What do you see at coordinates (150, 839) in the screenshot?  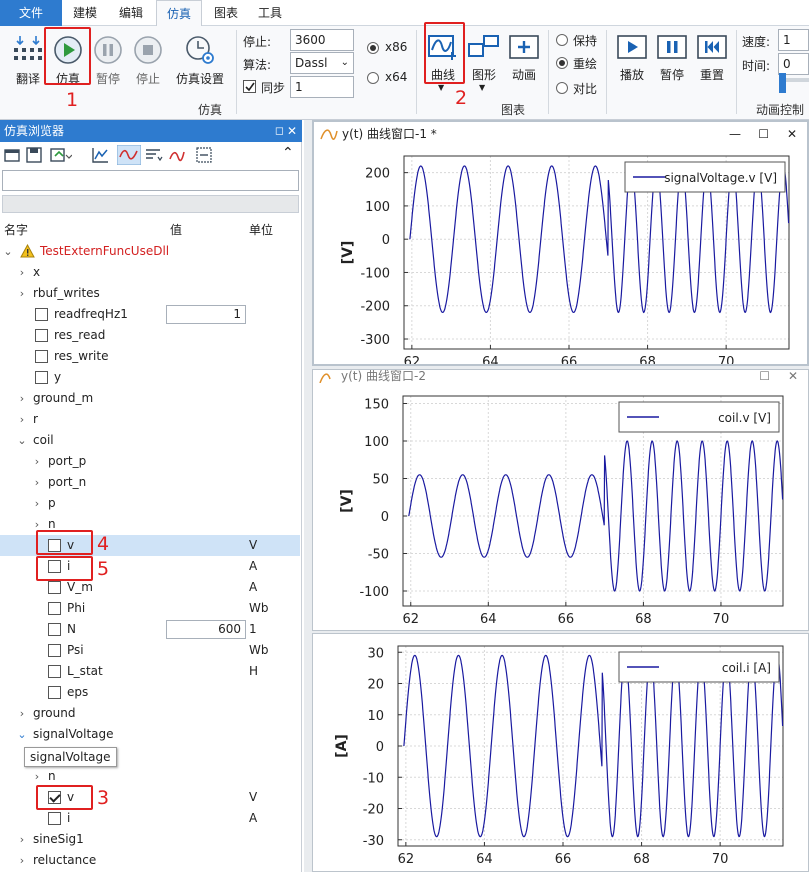 I see `tree-item-sinesig1: › sineSig1` at bounding box center [150, 839].